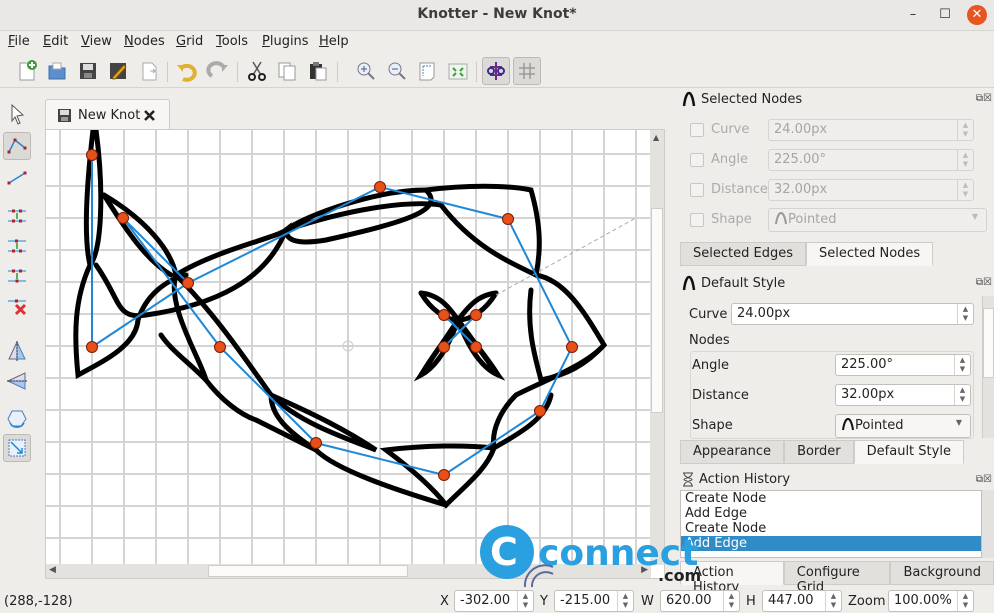 This screenshot has width=994, height=613. I want to click on maximize-button: ☐, so click(945, 15).